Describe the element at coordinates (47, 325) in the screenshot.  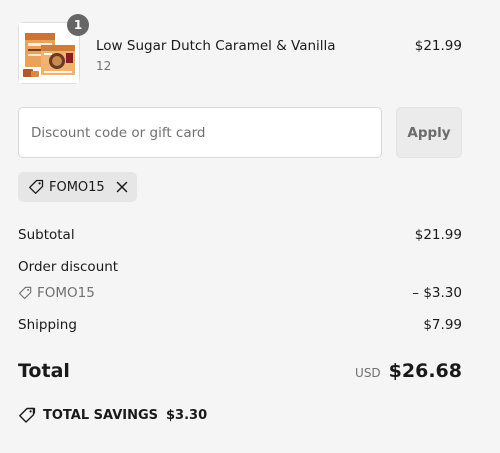
I see `shipping-label: Shipping` at that location.